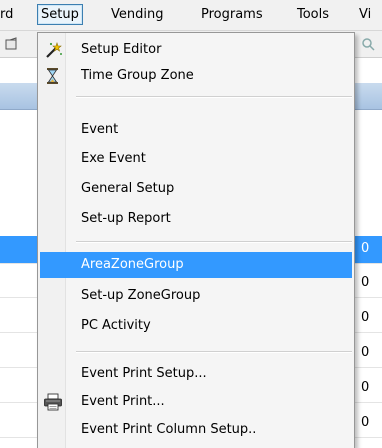 The width and height of the screenshot is (382, 448). Describe the element at coordinates (53, 402) in the screenshot. I see `printer-icon` at that location.